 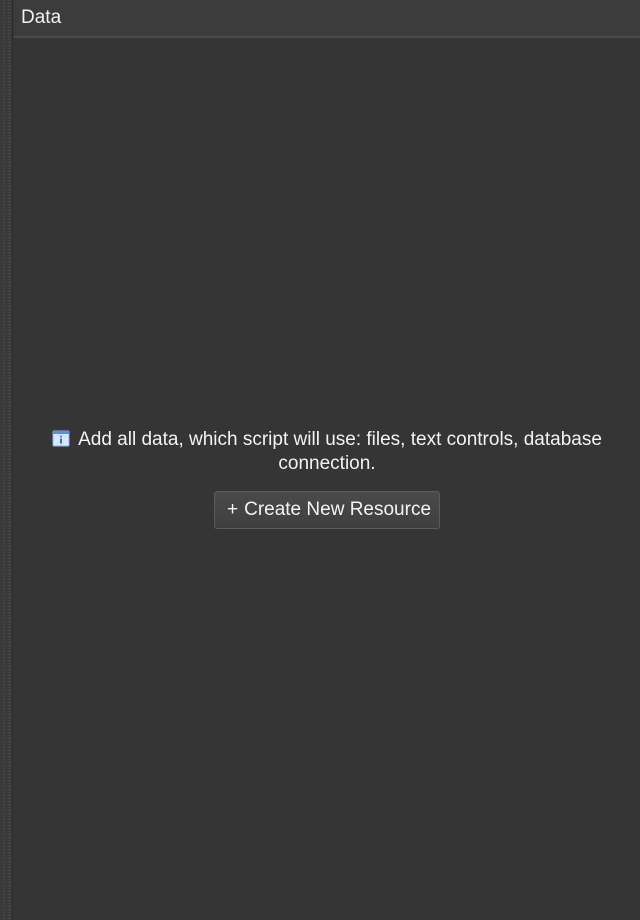 I want to click on panel-header: Data, so click(x=327, y=19).